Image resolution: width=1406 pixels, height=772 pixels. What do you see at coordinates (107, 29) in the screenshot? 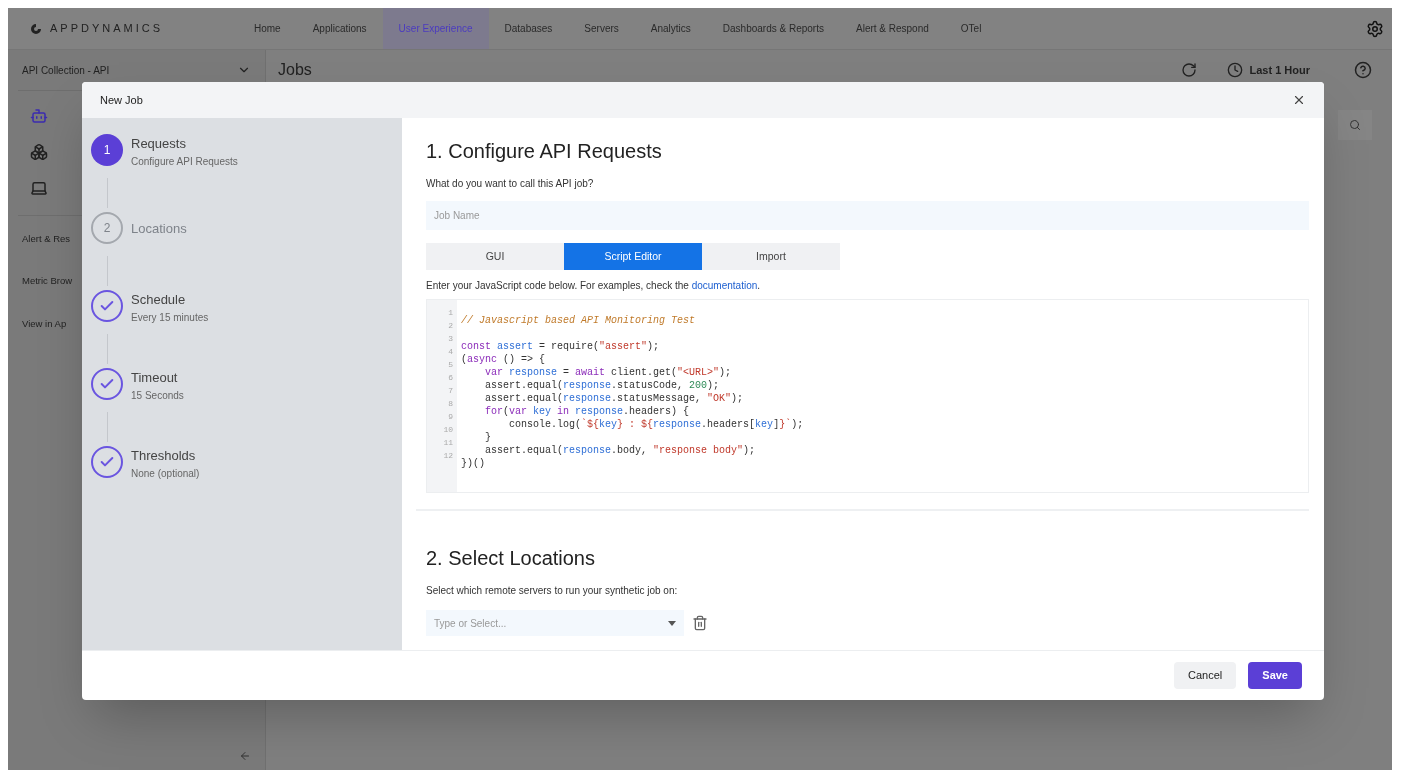
I see `brand-name: APPDYNAMICS` at bounding box center [107, 29].